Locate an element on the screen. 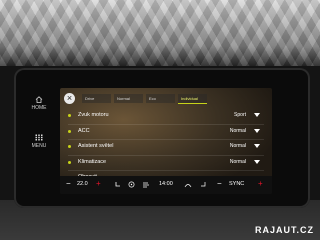 The width and height of the screenshot is (320, 240). seat-heat-left-icon is located at coordinates (117, 185).